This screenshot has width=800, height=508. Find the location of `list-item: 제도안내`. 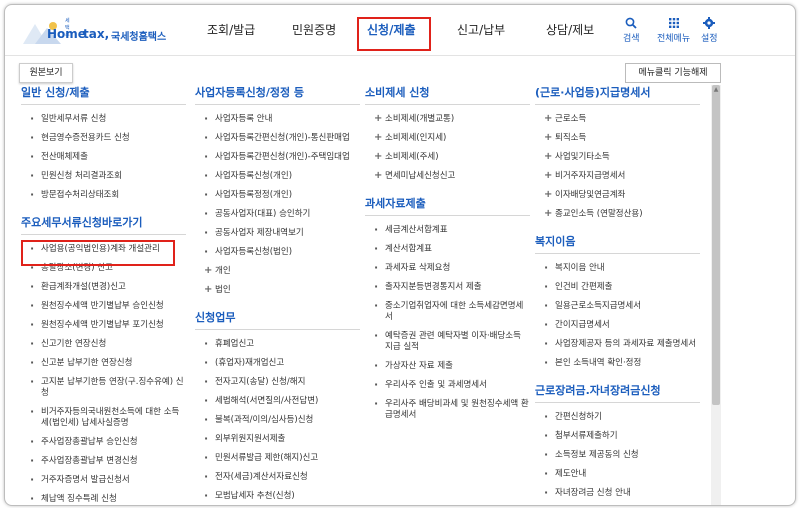

list-item: 제도안내 is located at coordinates (621, 474).